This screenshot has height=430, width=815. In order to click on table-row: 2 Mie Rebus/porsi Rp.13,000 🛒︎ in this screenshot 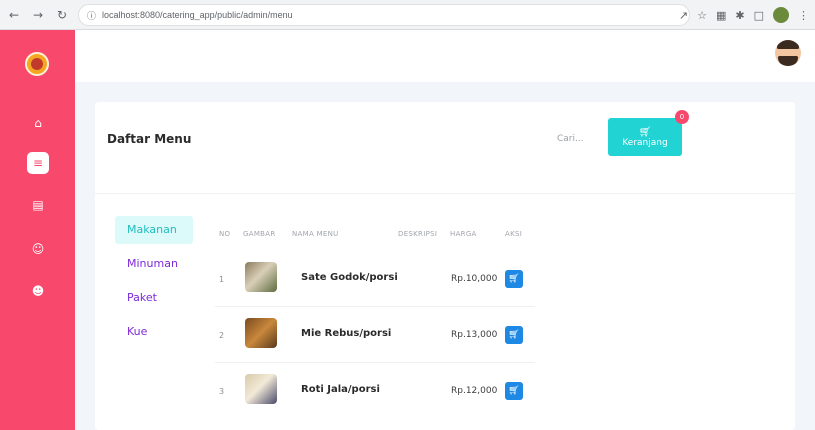, I will do `click(375, 333)`.